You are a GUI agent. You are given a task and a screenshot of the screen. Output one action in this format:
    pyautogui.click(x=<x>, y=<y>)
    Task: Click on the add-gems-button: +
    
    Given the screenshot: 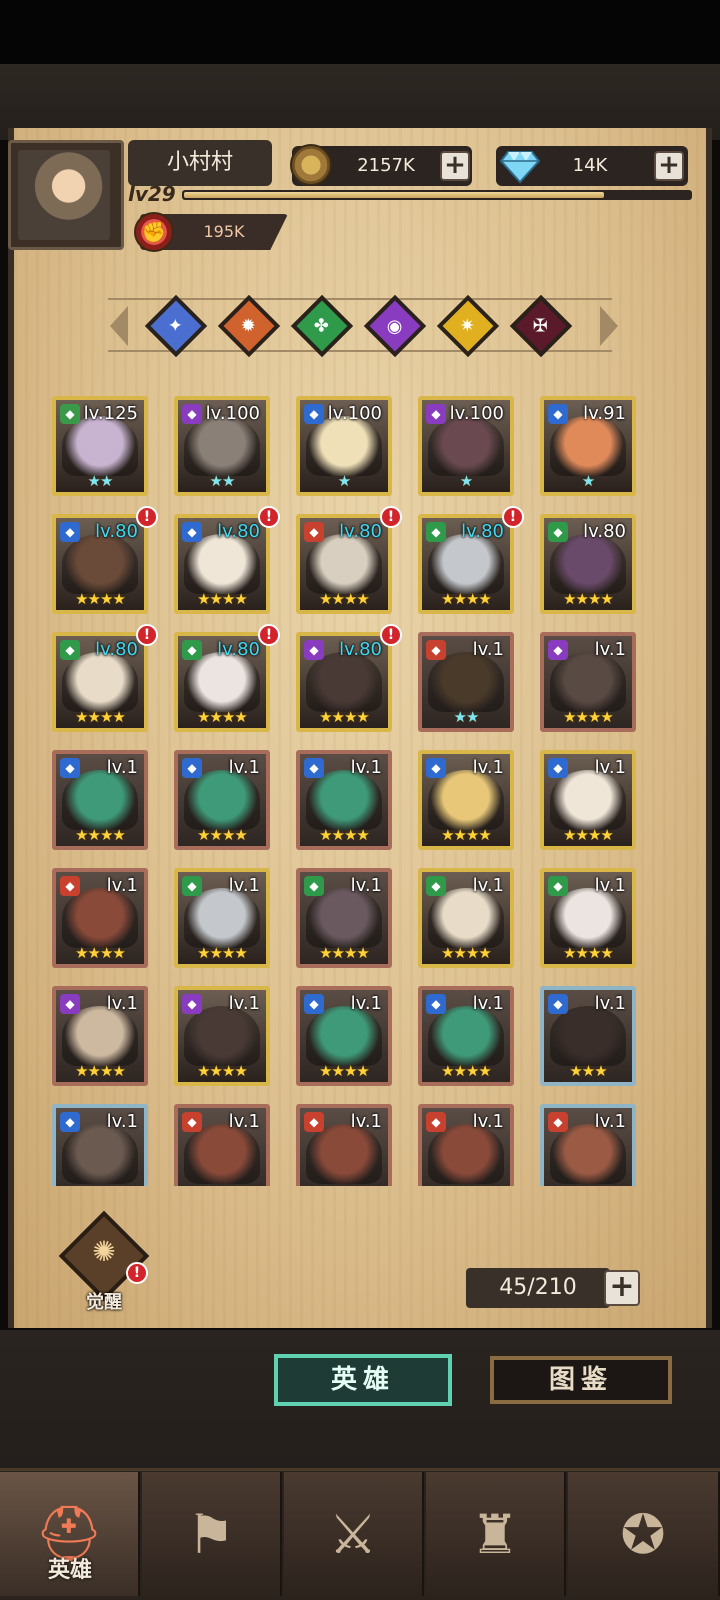 What is the action you would take?
    pyautogui.click(x=669, y=166)
    